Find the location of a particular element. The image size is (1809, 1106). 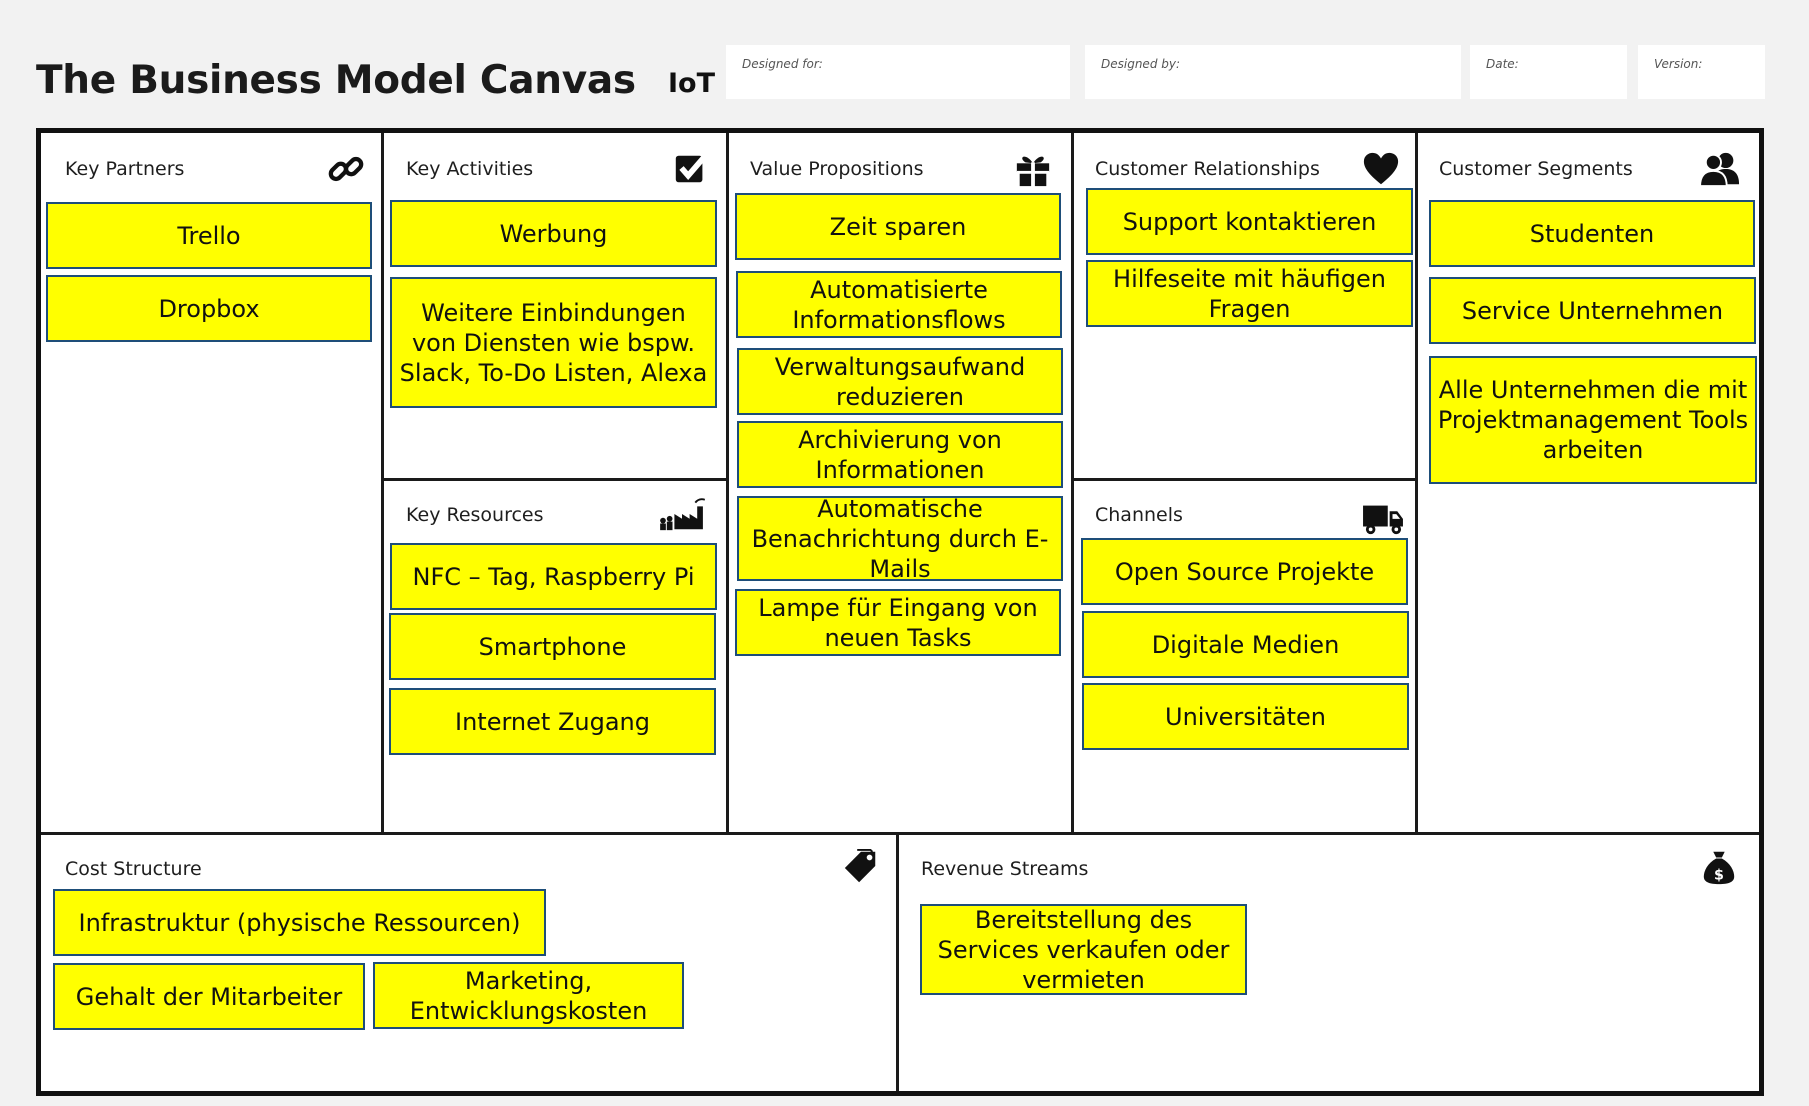

key-resources-note-1: NFC – Tag, Raspberry Pi is located at coordinates (553, 576).